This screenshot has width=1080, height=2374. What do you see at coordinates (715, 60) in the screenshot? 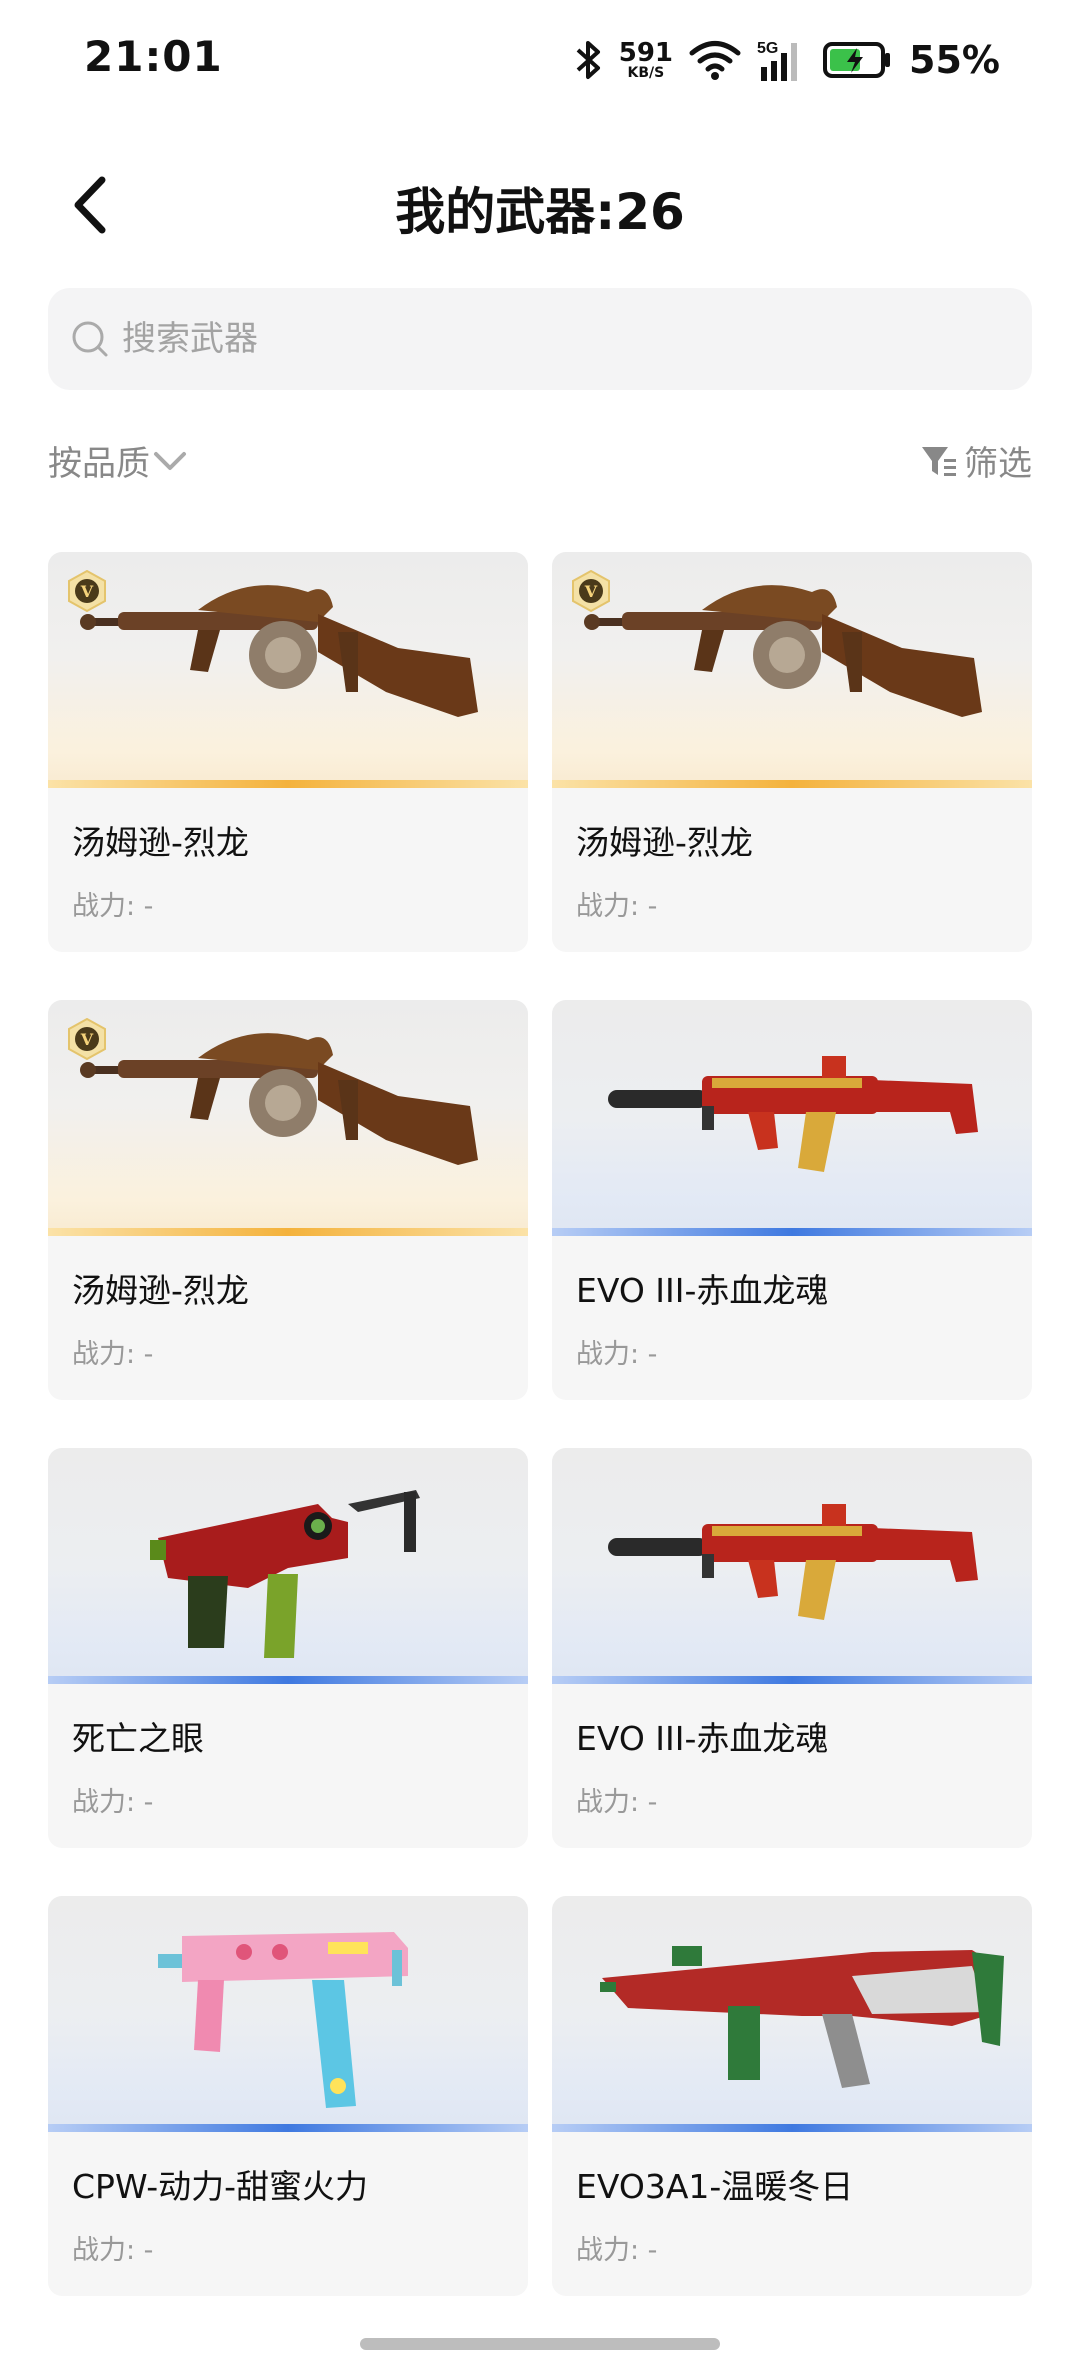
I see `wifi-icon` at bounding box center [715, 60].